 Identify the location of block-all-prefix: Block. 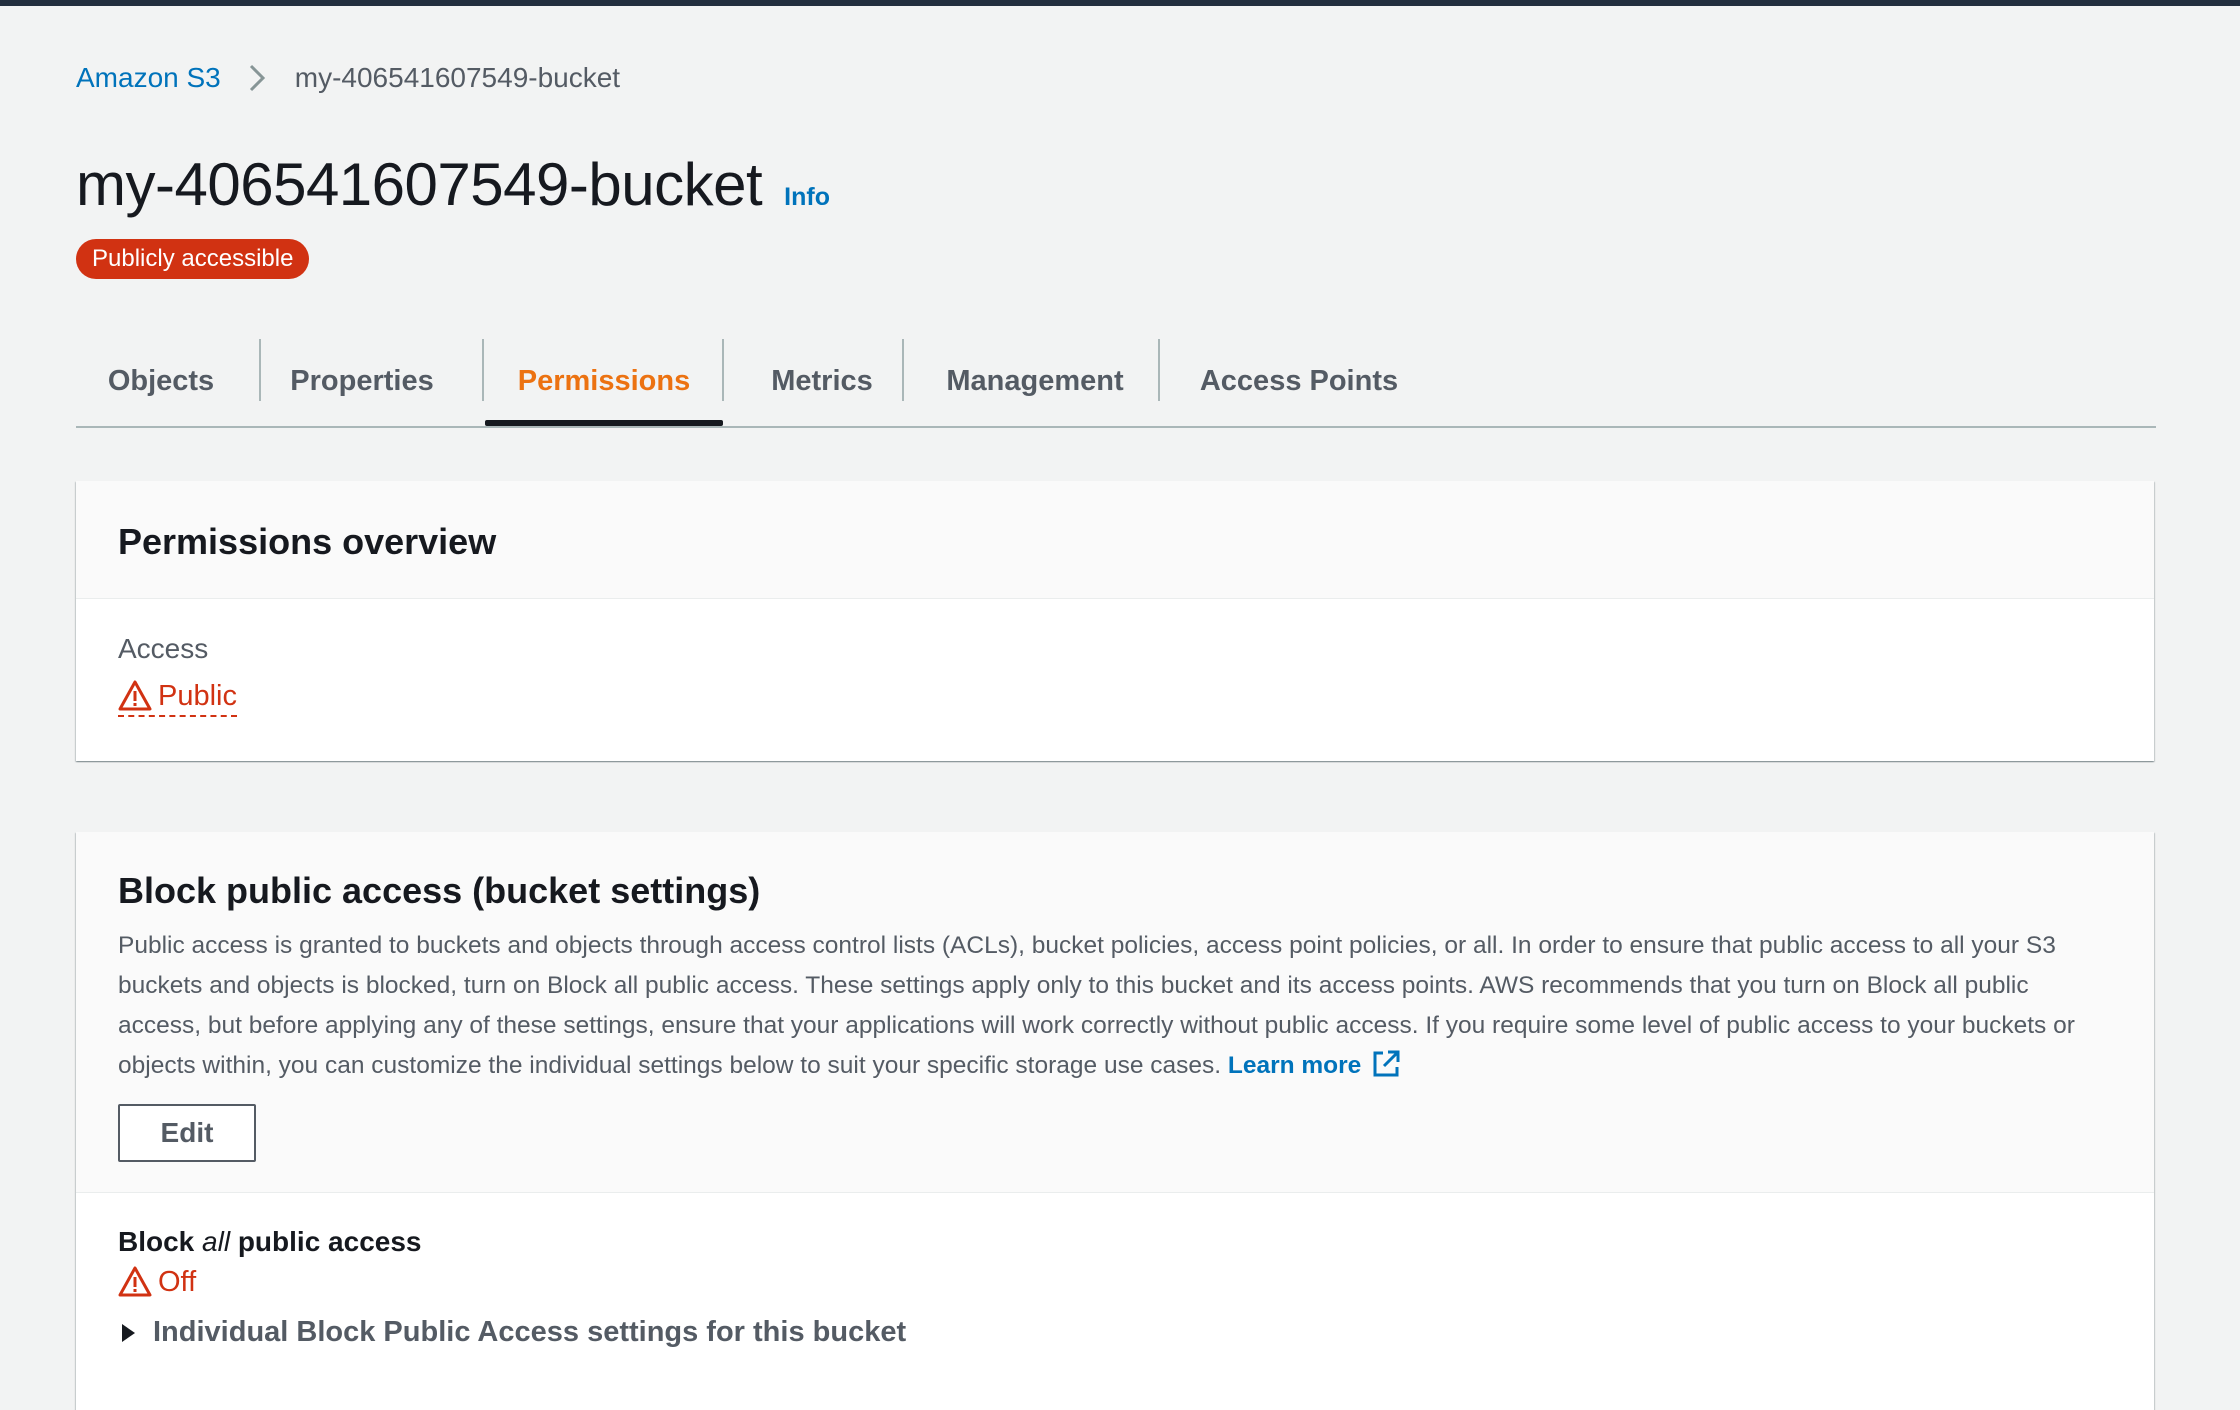
(156, 1241).